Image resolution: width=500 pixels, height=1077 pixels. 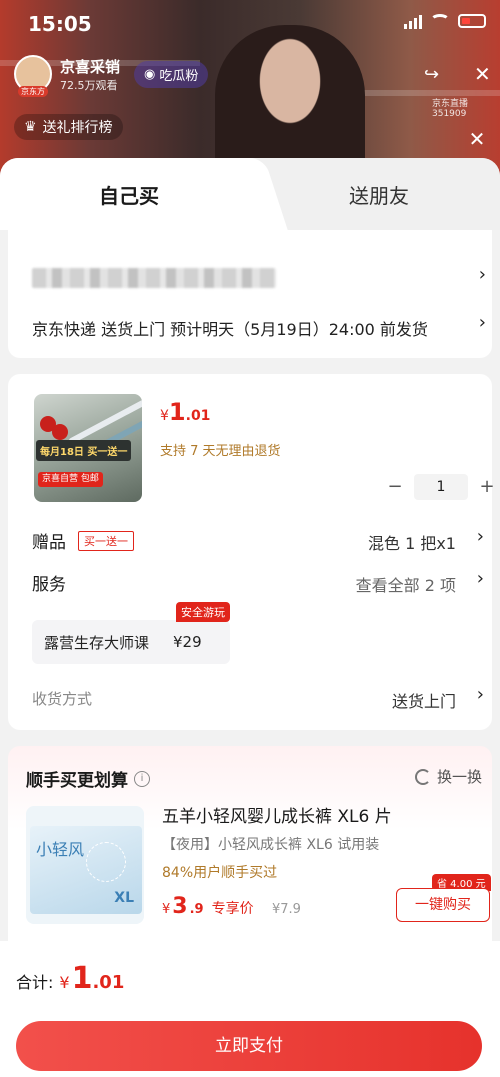 What do you see at coordinates (150, 74) in the screenshot?
I see `melon-icon: ◉` at bounding box center [150, 74].